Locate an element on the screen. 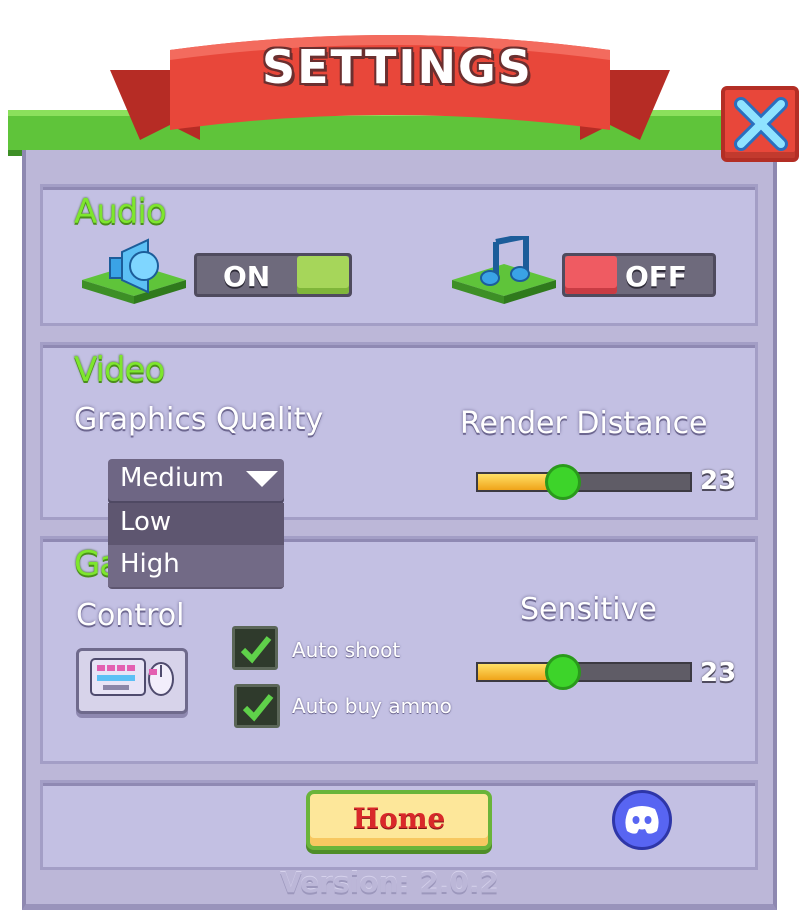 This screenshot has height=922, width=800. graphics-quality-select: Medium is located at coordinates (196, 480).